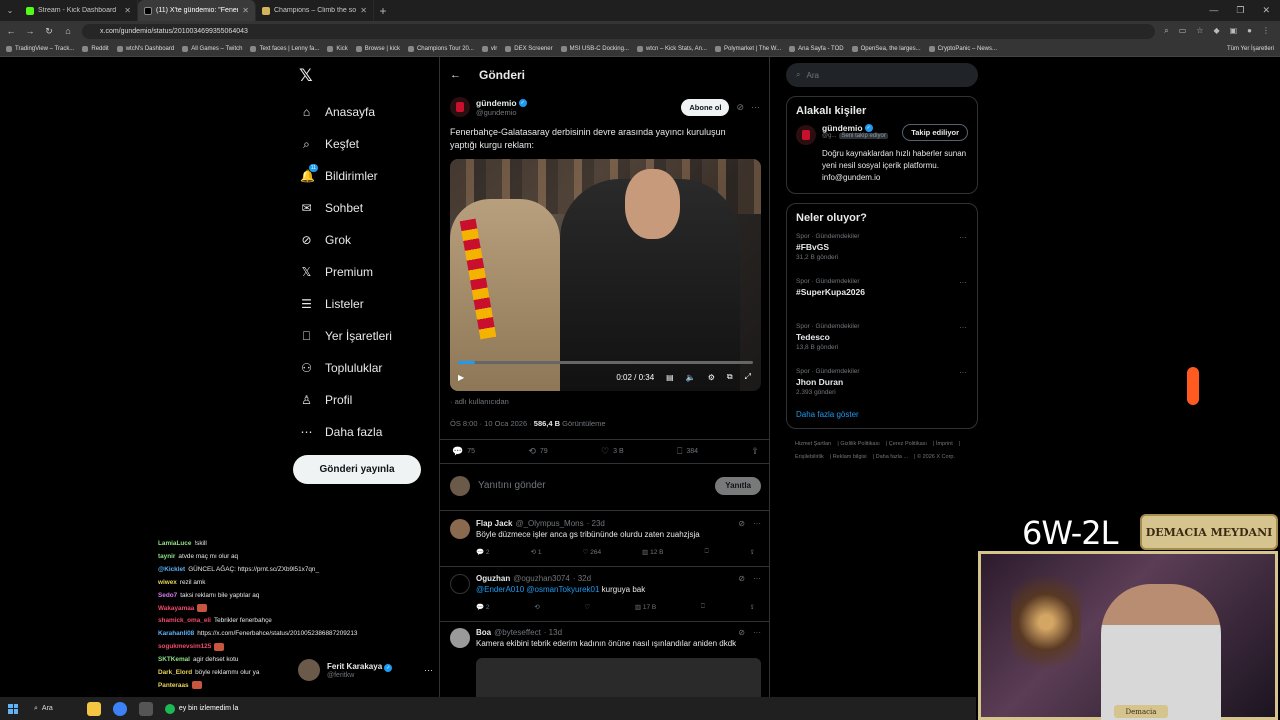 This screenshot has height=720, width=1280. What do you see at coordinates (730, 377) in the screenshot?
I see `pip-icon: ⧉` at bounding box center [730, 377].